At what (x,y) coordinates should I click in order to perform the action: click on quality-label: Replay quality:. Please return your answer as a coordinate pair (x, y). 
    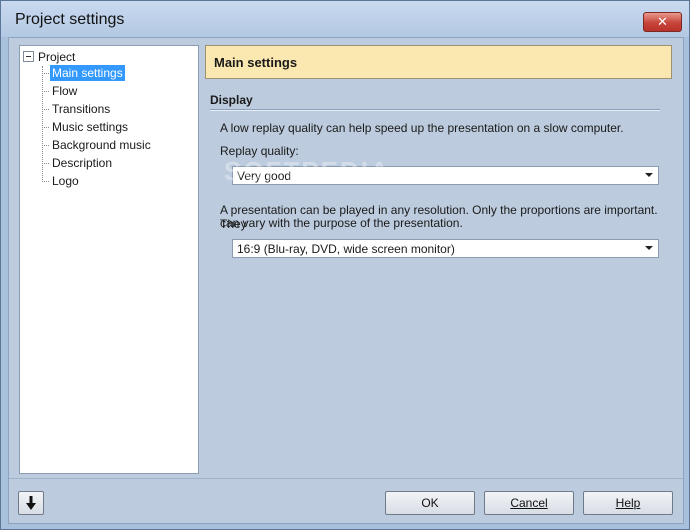
    Looking at the image, I should click on (259, 151).